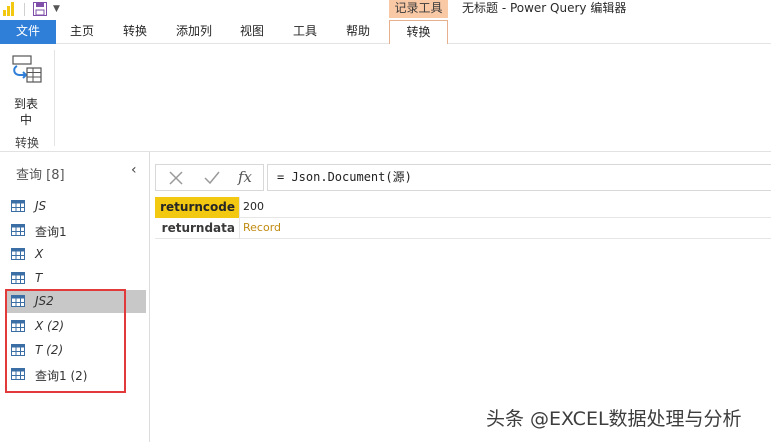 The height and width of the screenshot is (442, 771). I want to click on query-item-label: 查询1, so click(51, 232).